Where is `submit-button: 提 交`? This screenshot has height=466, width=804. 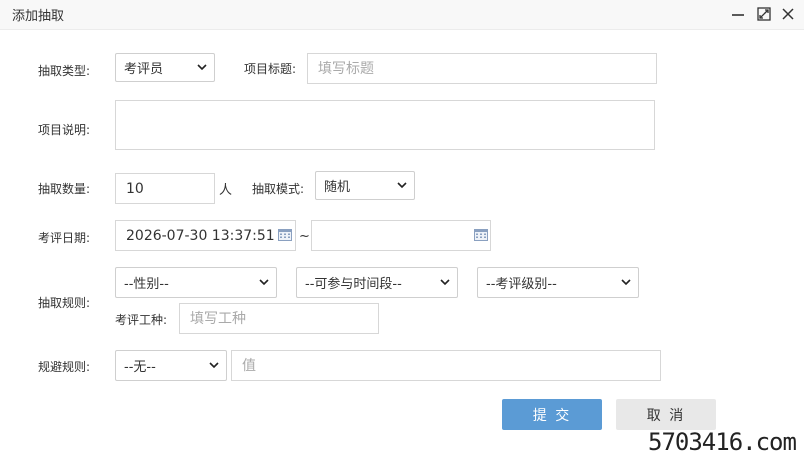 submit-button: 提 交 is located at coordinates (552, 414).